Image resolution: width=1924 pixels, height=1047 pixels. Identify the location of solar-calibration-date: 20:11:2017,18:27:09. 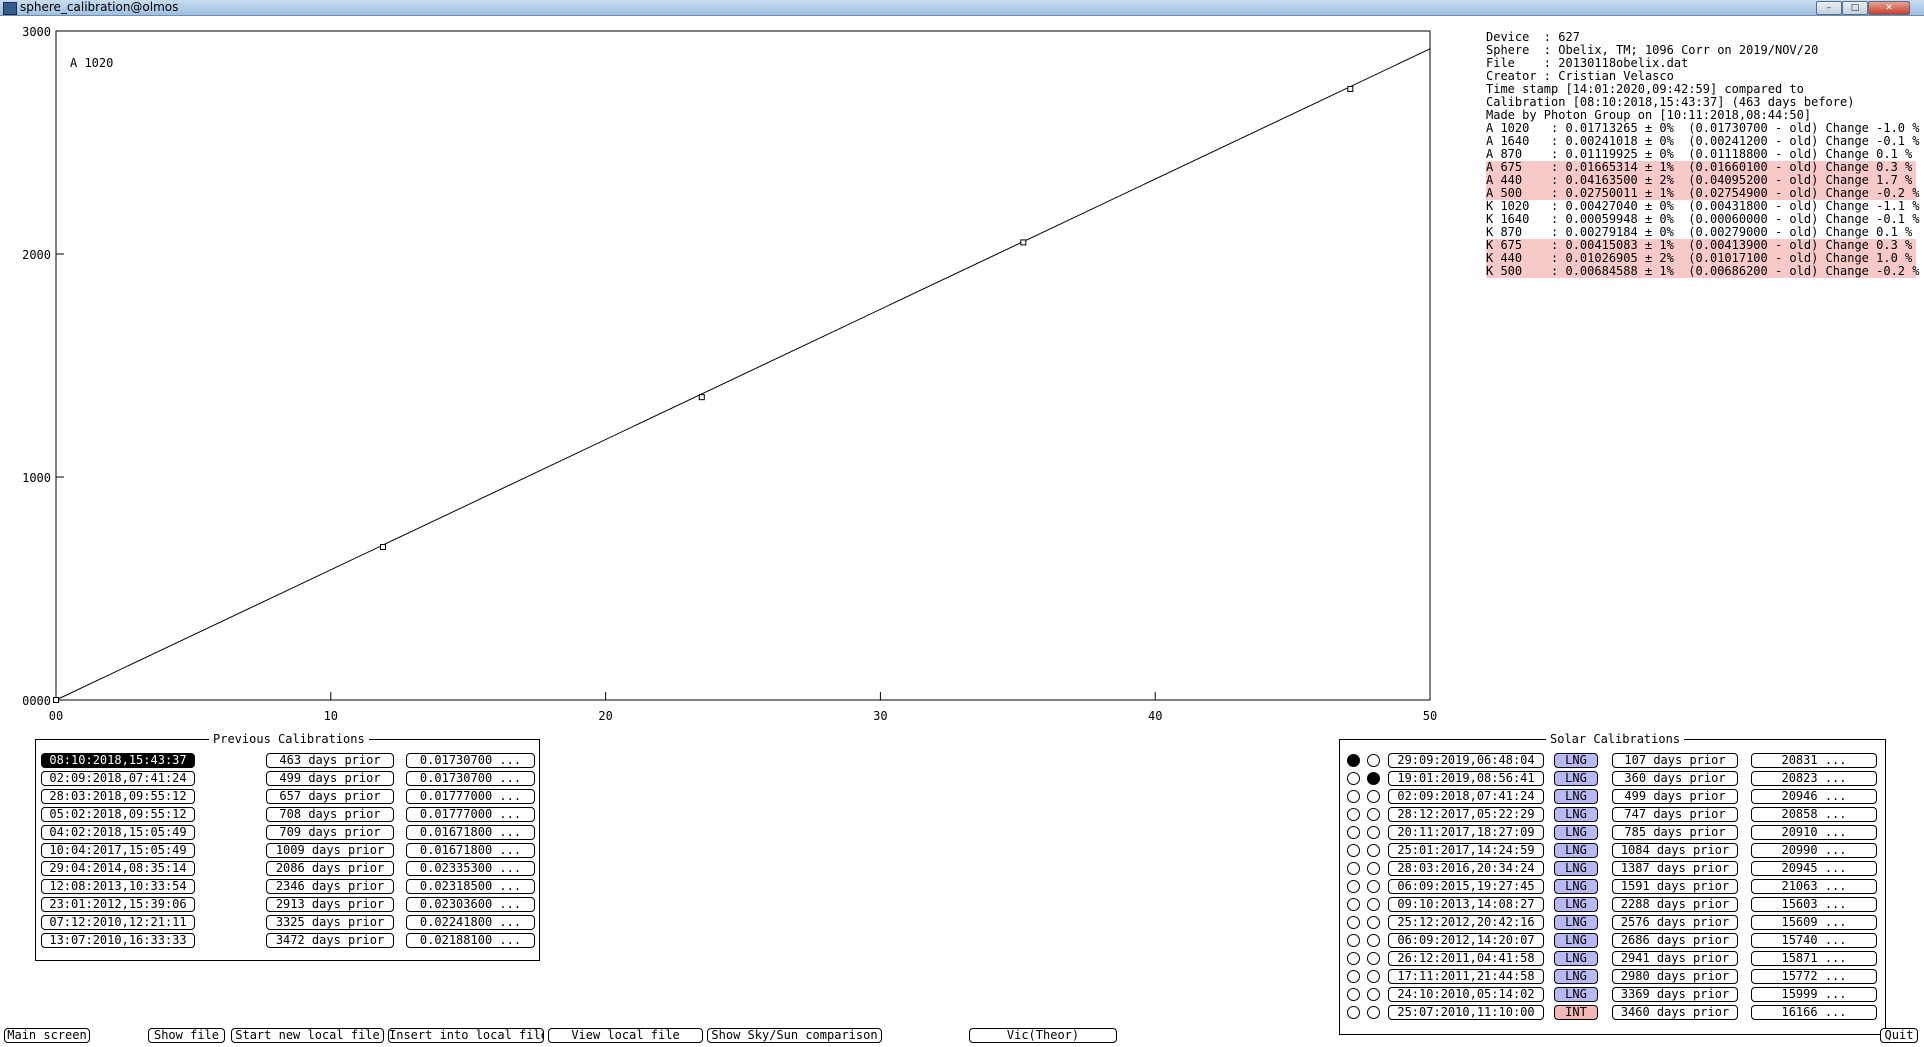
(1466, 832).